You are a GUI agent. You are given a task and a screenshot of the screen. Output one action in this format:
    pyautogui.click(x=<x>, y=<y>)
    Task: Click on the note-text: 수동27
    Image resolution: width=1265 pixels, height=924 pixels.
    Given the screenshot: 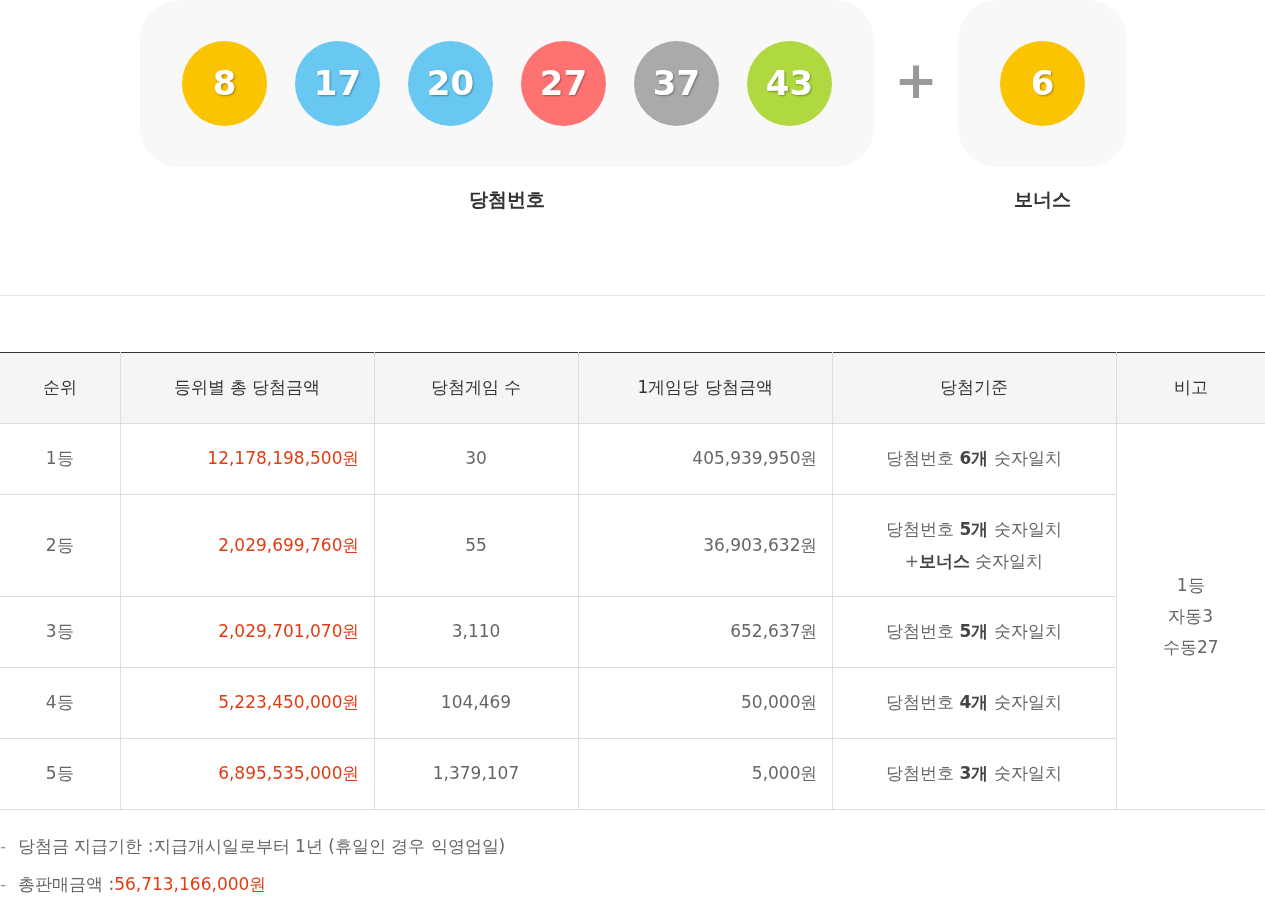 What is the action you would take?
    pyautogui.click(x=1190, y=647)
    